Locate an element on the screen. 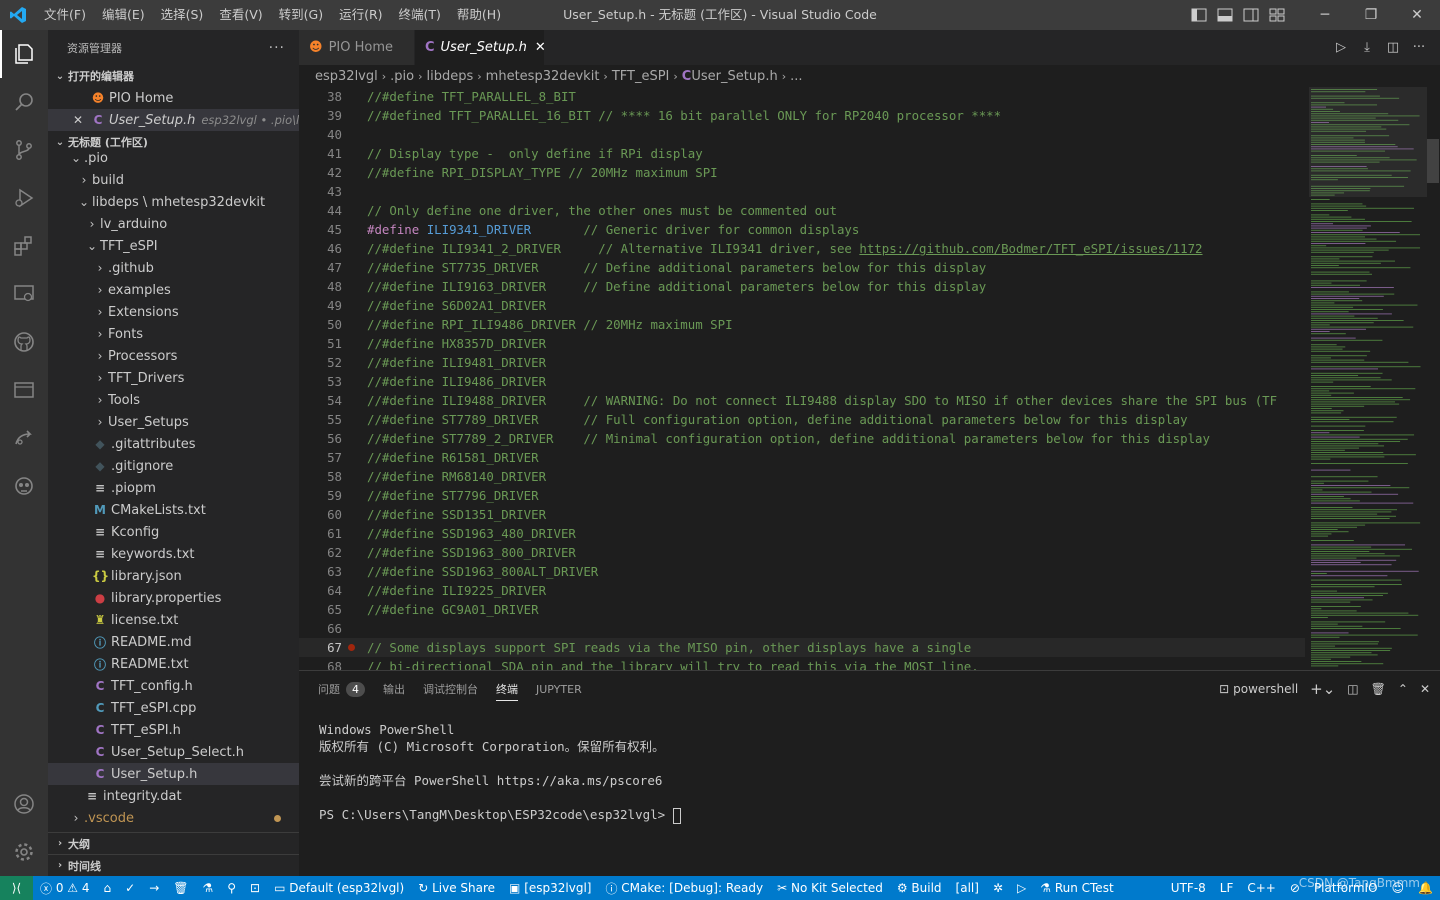  toggle-secondary-sidebar-icon is located at coordinates (1251, 15).